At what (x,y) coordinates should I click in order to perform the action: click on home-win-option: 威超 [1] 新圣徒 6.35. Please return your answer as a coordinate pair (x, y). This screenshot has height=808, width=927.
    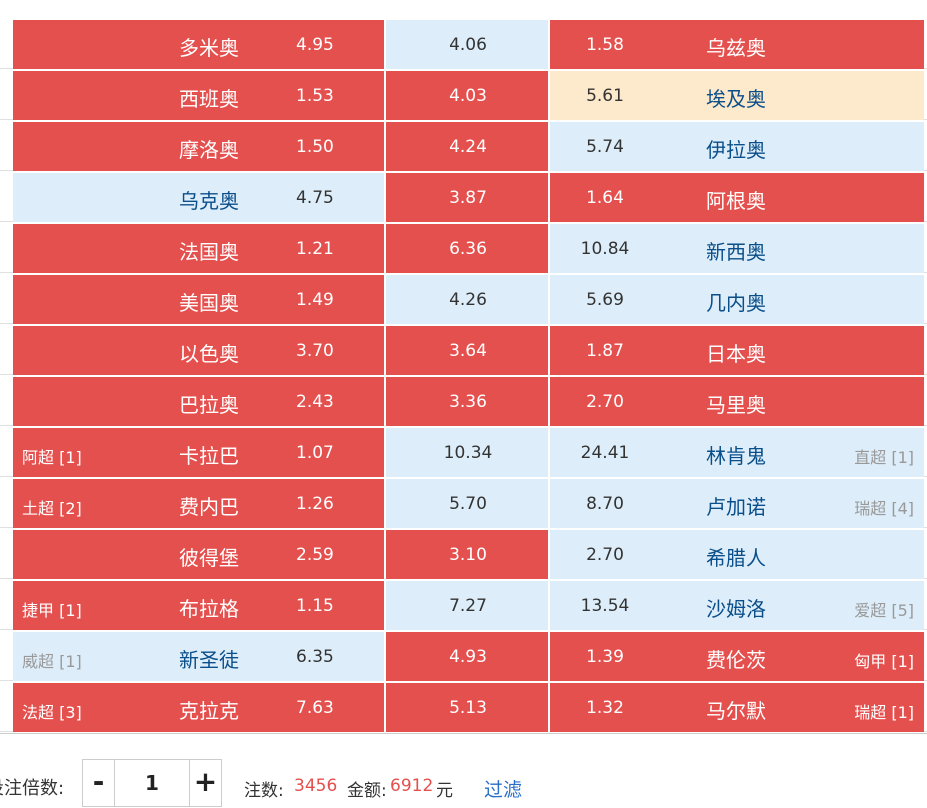
    Looking at the image, I should click on (199, 656).